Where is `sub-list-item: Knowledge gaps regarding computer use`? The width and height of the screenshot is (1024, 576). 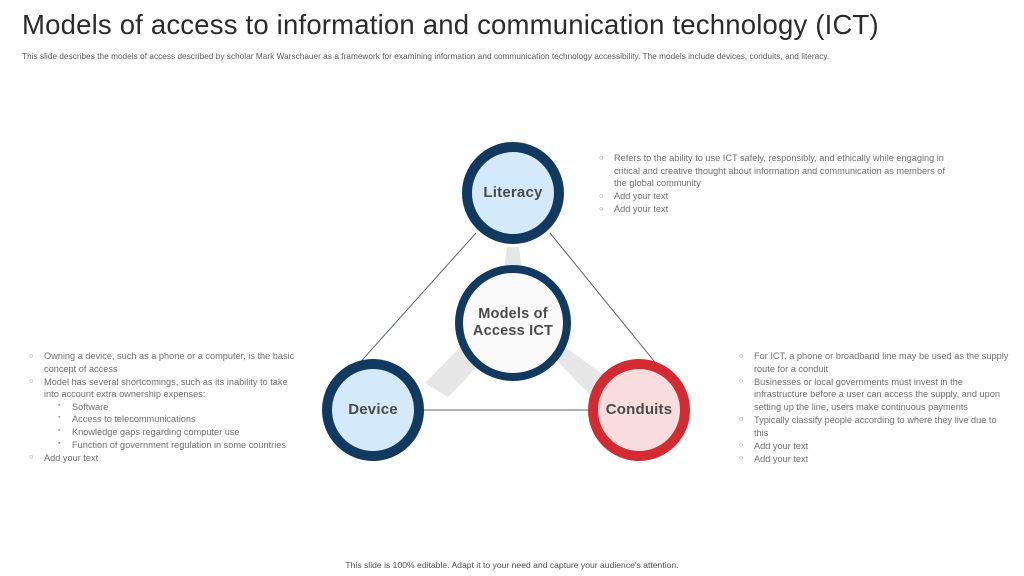
sub-list-item: Knowledge gaps regarding computer use is located at coordinates (177, 432).